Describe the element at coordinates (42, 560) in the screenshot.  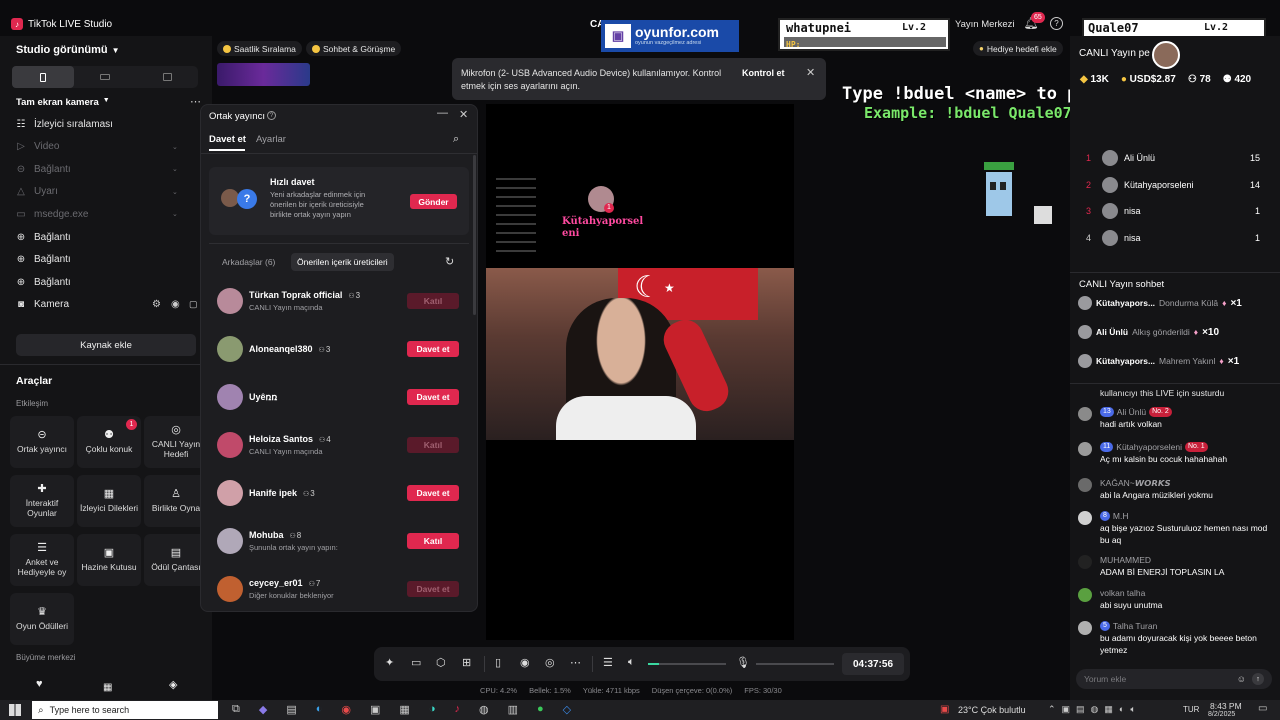
I see `tool-poll: ☰ Anket ve Hediyeyle oy` at that location.